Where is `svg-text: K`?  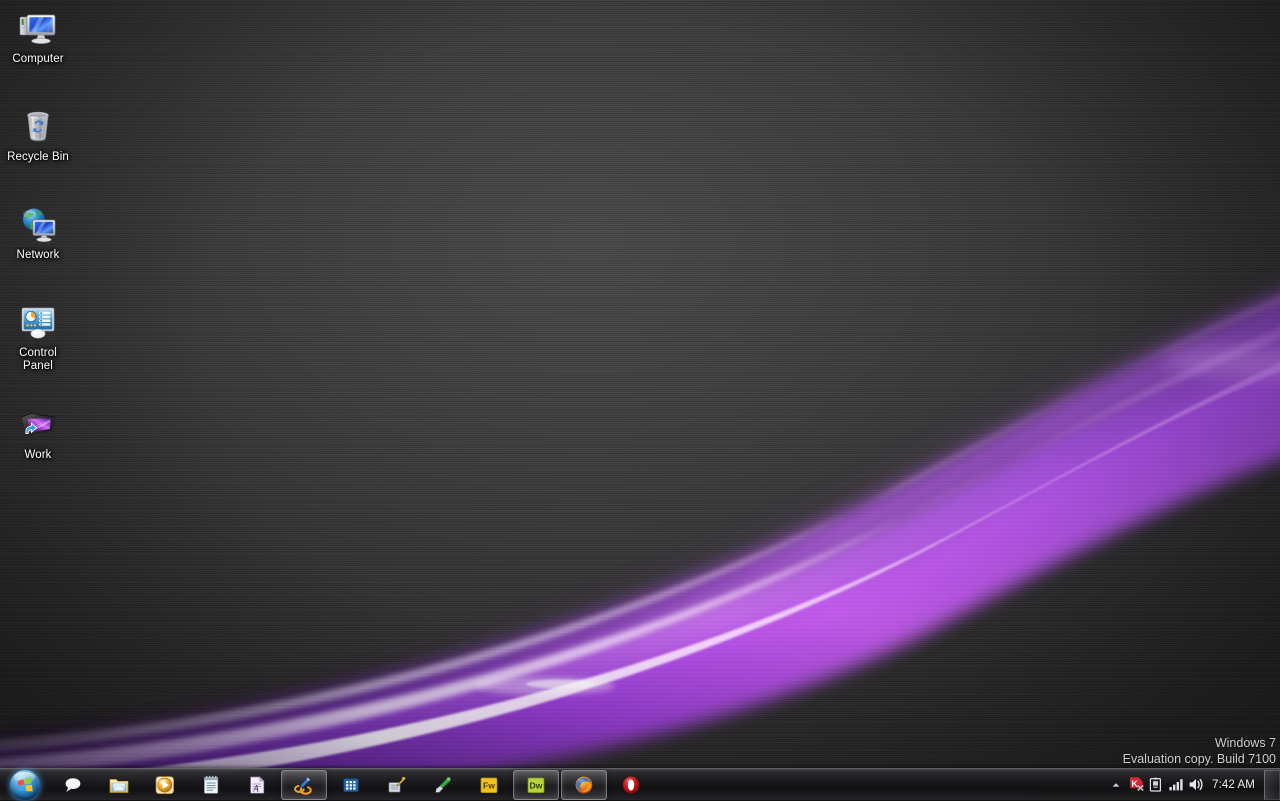
svg-text: K is located at coordinates (1134, 784).